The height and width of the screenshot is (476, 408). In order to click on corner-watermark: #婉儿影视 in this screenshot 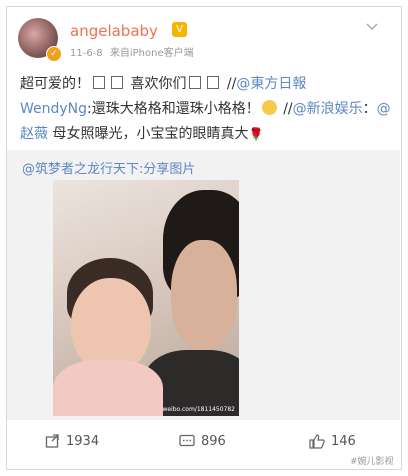, I will do `click(372, 462)`.